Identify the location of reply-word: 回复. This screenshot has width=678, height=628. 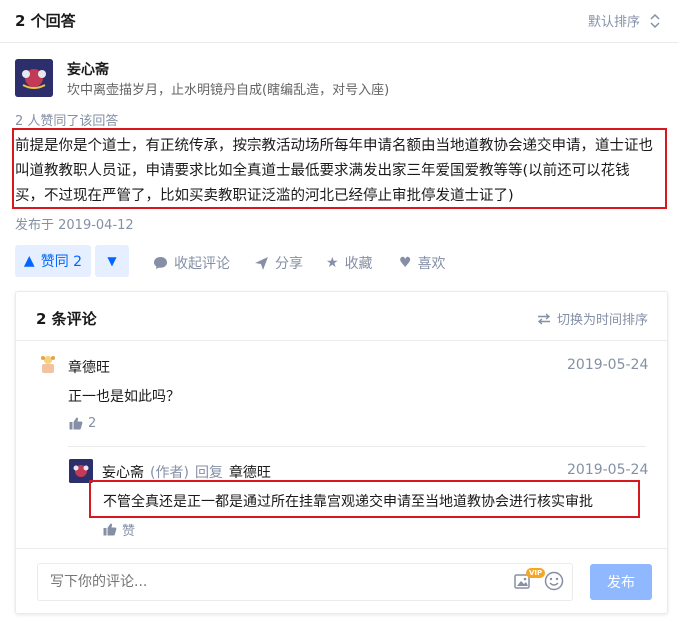
(208, 473).